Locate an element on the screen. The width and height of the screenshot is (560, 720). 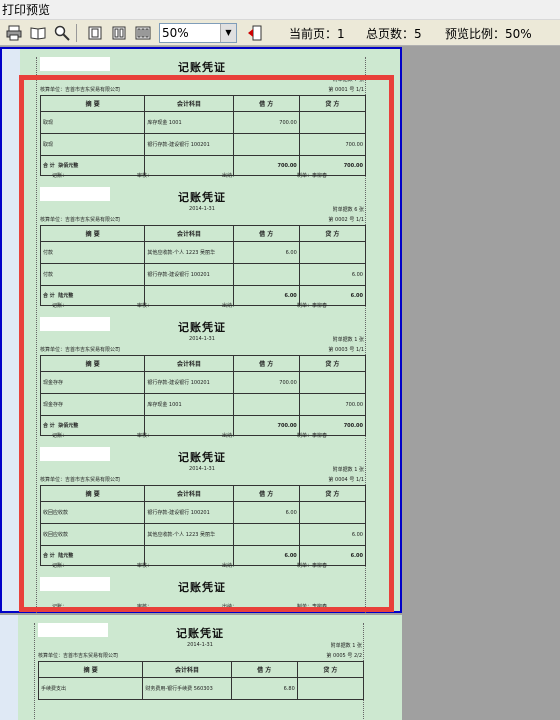
table-row: 取现 库存现金 1001 700.00 is located at coordinates (203, 122).